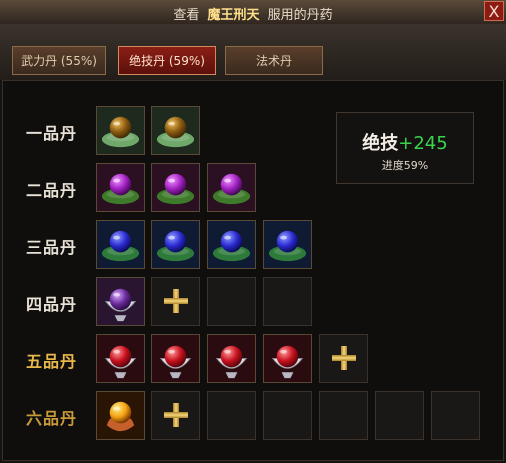 The height and width of the screenshot is (463, 506). I want to click on grade-label: 五品丹, so click(52, 361).